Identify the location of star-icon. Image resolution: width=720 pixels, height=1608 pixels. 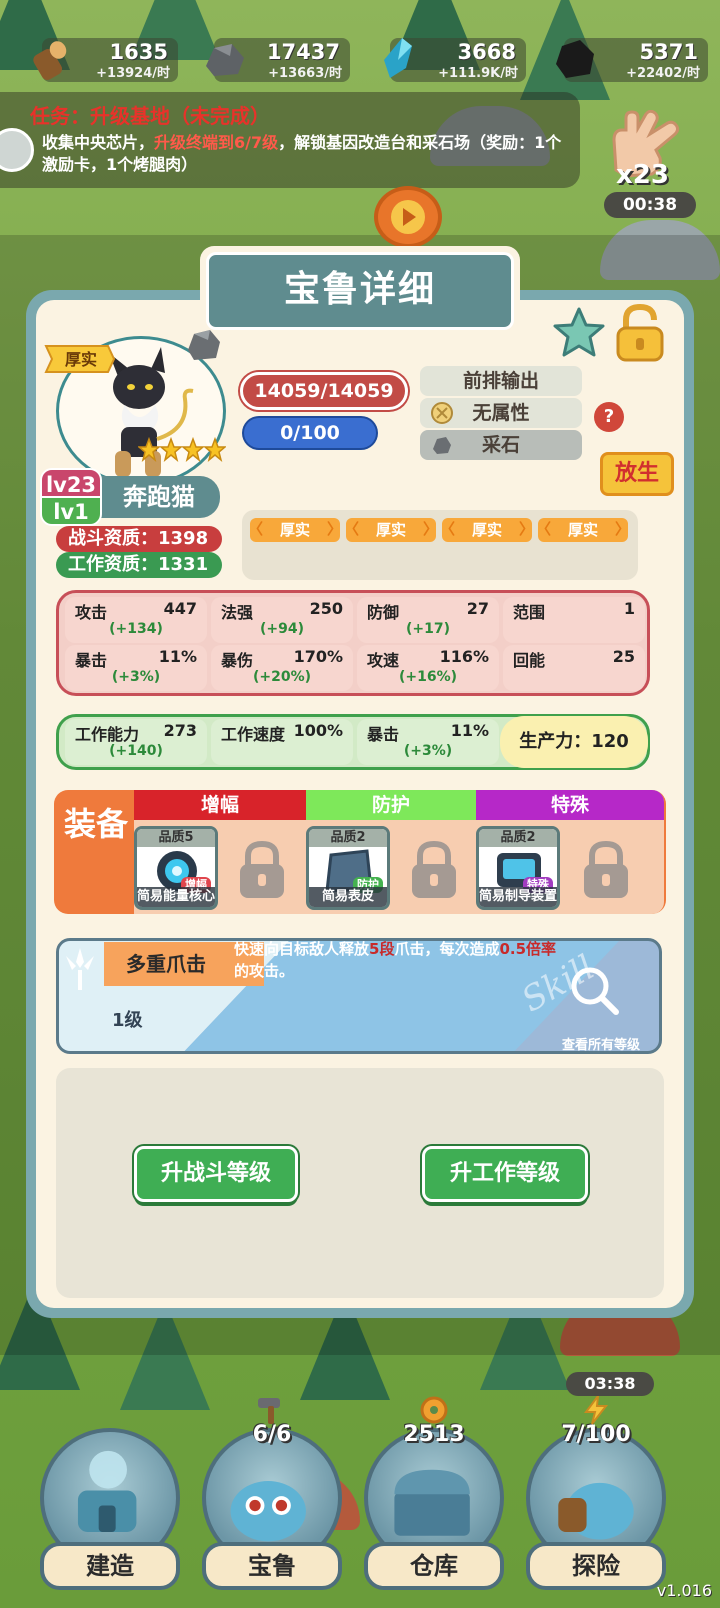
(171, 449).